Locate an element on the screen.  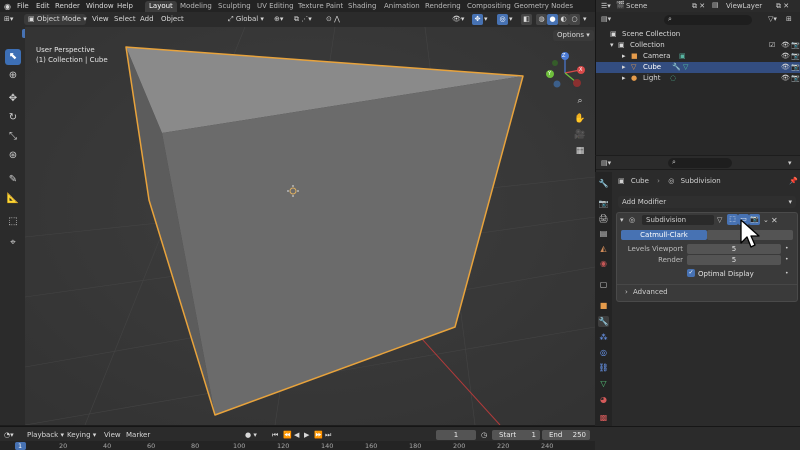
play-icon: ▶ is located at coordinates (306, 435).